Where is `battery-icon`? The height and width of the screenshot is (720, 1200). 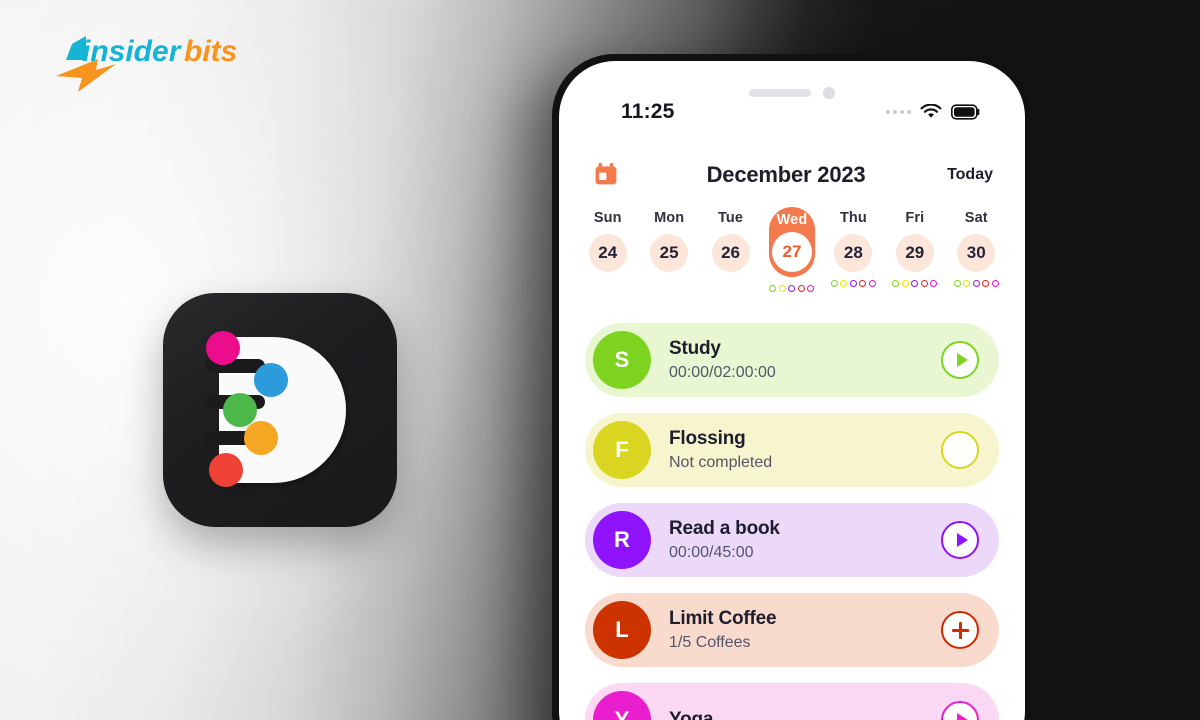
battery-icon is located at coordinates (965, 112).